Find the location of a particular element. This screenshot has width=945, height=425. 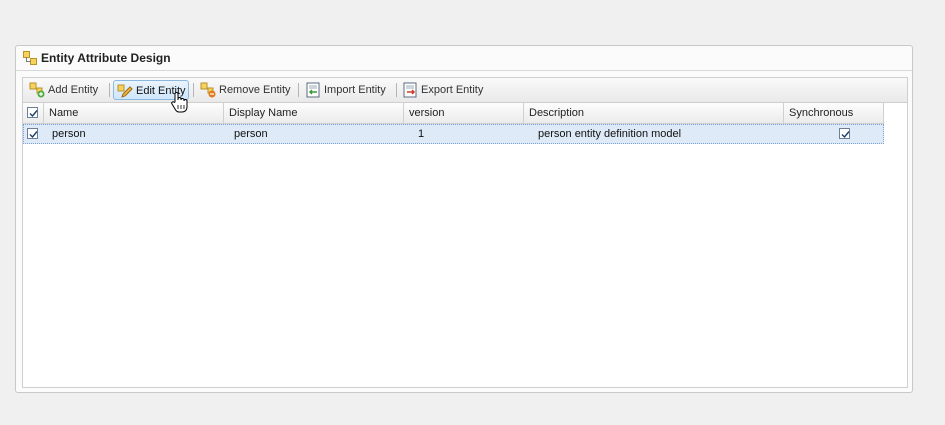

column-header-name: Name is located at coordinates (134, 113).